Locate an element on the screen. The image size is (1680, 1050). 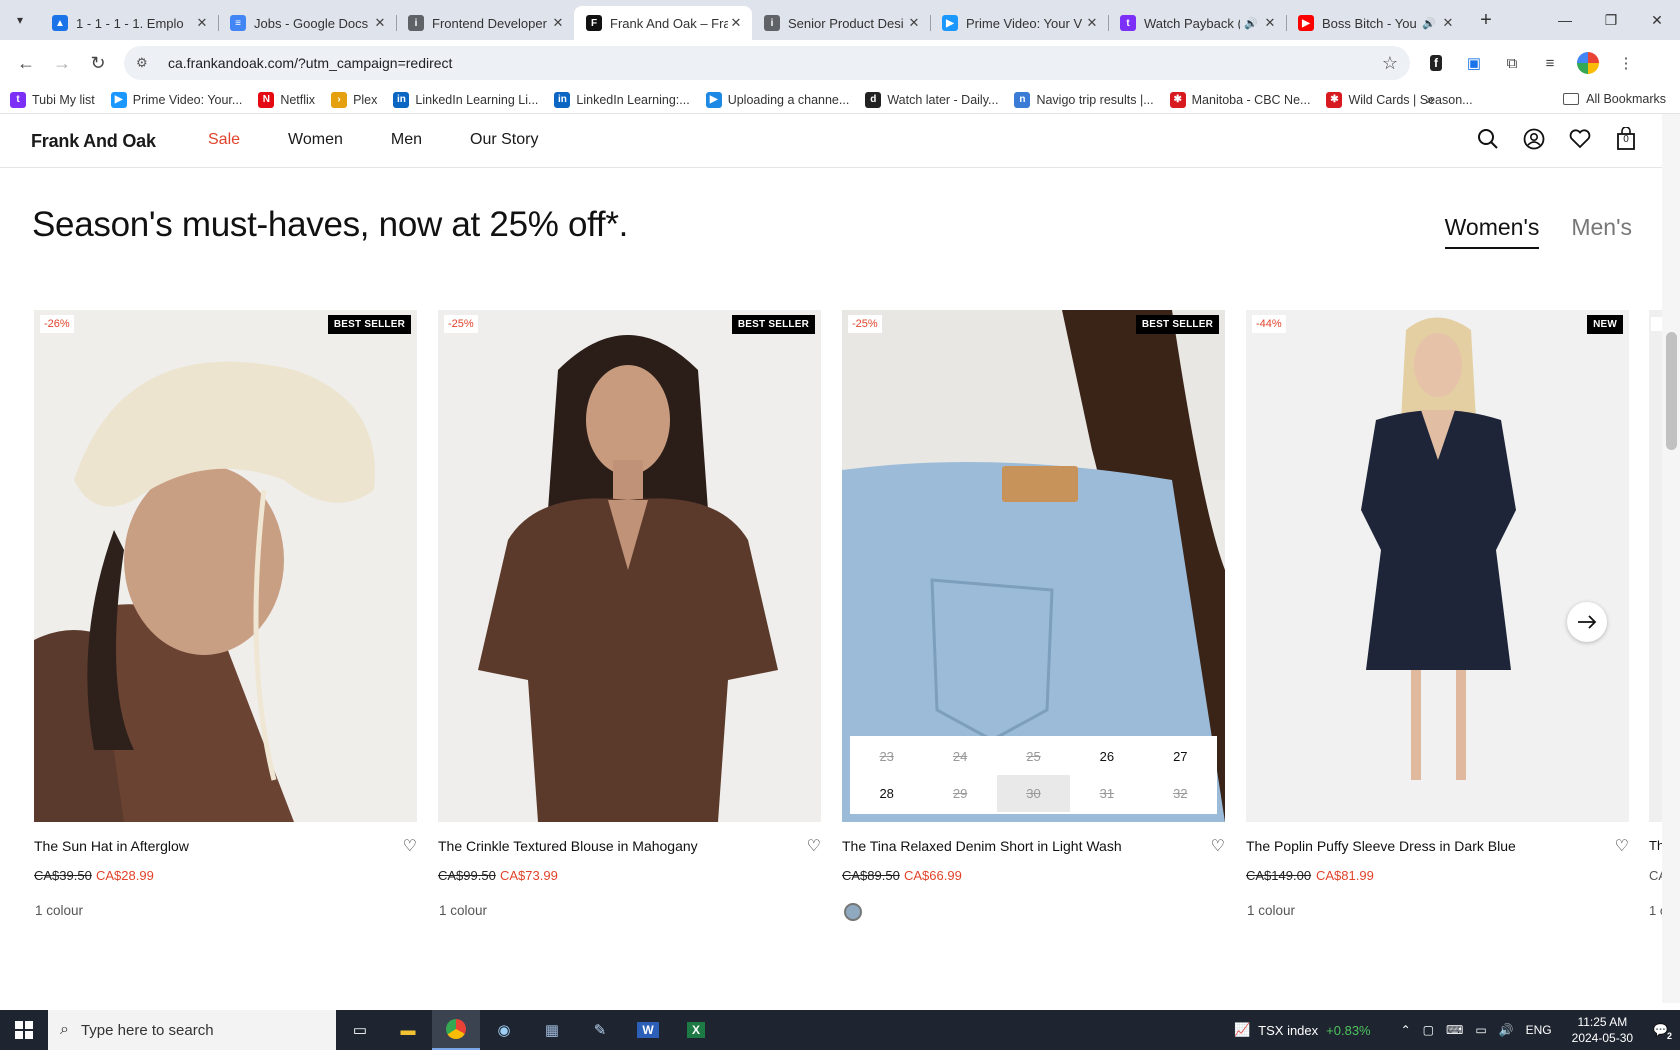
size-option: 23 is located at coordinates (886, 756).